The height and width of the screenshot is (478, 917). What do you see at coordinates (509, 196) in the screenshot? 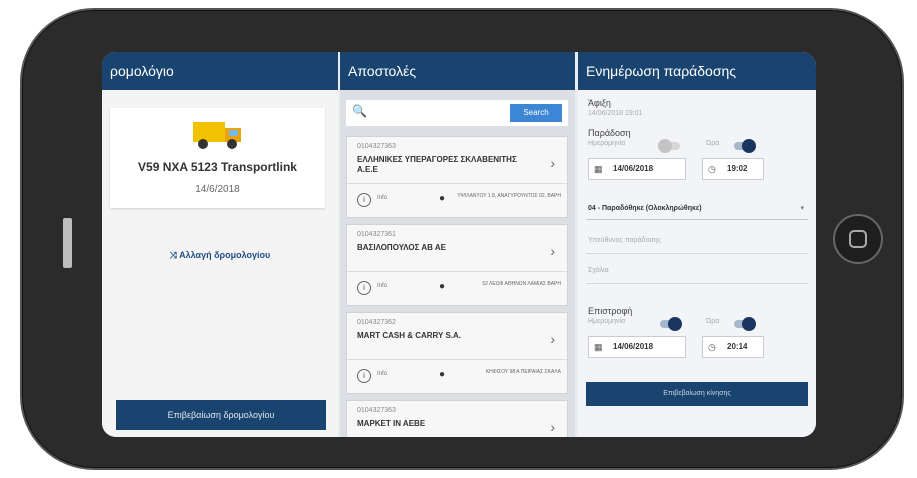
I see `shipment-address: ΥΨΙΛΑΝΤΟΥ 1 8, ΑΝΑΓΥΡΟΥΝΤΟΣ 02, ΒΑΡΗ` at bounding box center [509, 196].